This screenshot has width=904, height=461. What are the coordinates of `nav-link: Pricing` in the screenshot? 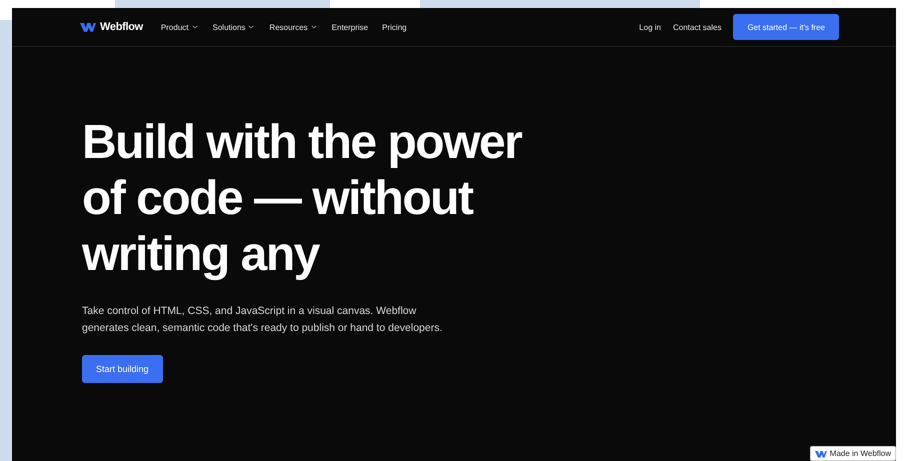 It's located at (394, 27).